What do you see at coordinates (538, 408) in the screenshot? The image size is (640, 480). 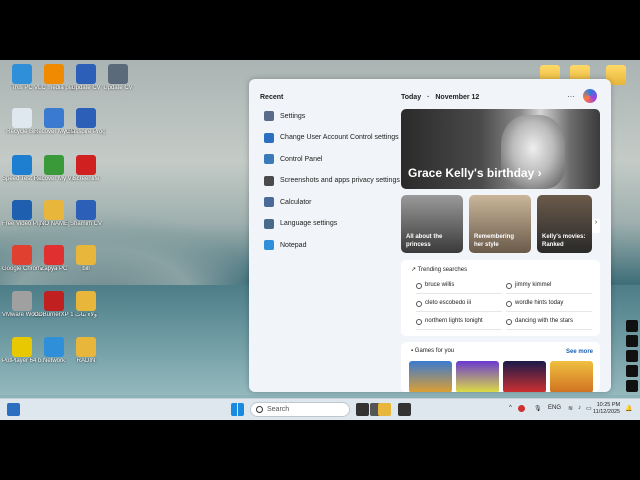 I see `mic-tray-icon: 🎙` at bounding box center [538, 408].